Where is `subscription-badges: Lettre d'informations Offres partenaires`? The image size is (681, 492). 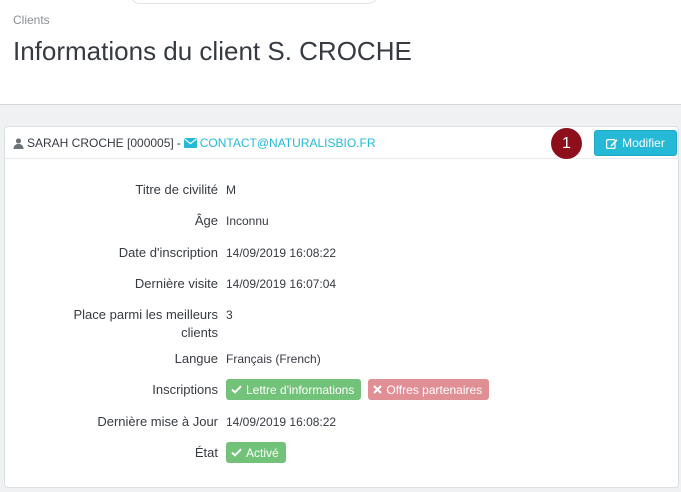 subscription-badges: Lettre d'informations Offres partenaires is located at coordinates (358, 389).